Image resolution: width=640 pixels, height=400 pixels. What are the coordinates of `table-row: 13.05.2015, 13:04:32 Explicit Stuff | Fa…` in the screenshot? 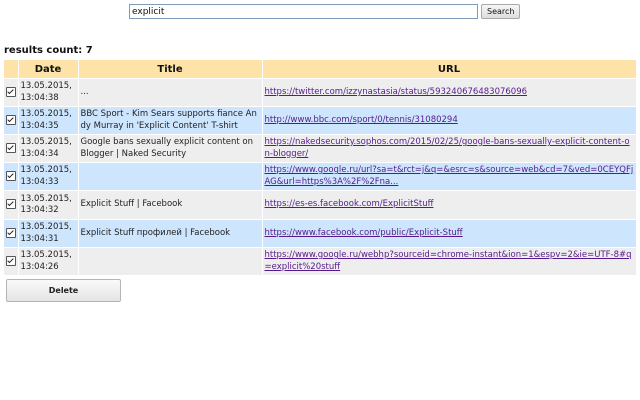 It's located at (320, 205).